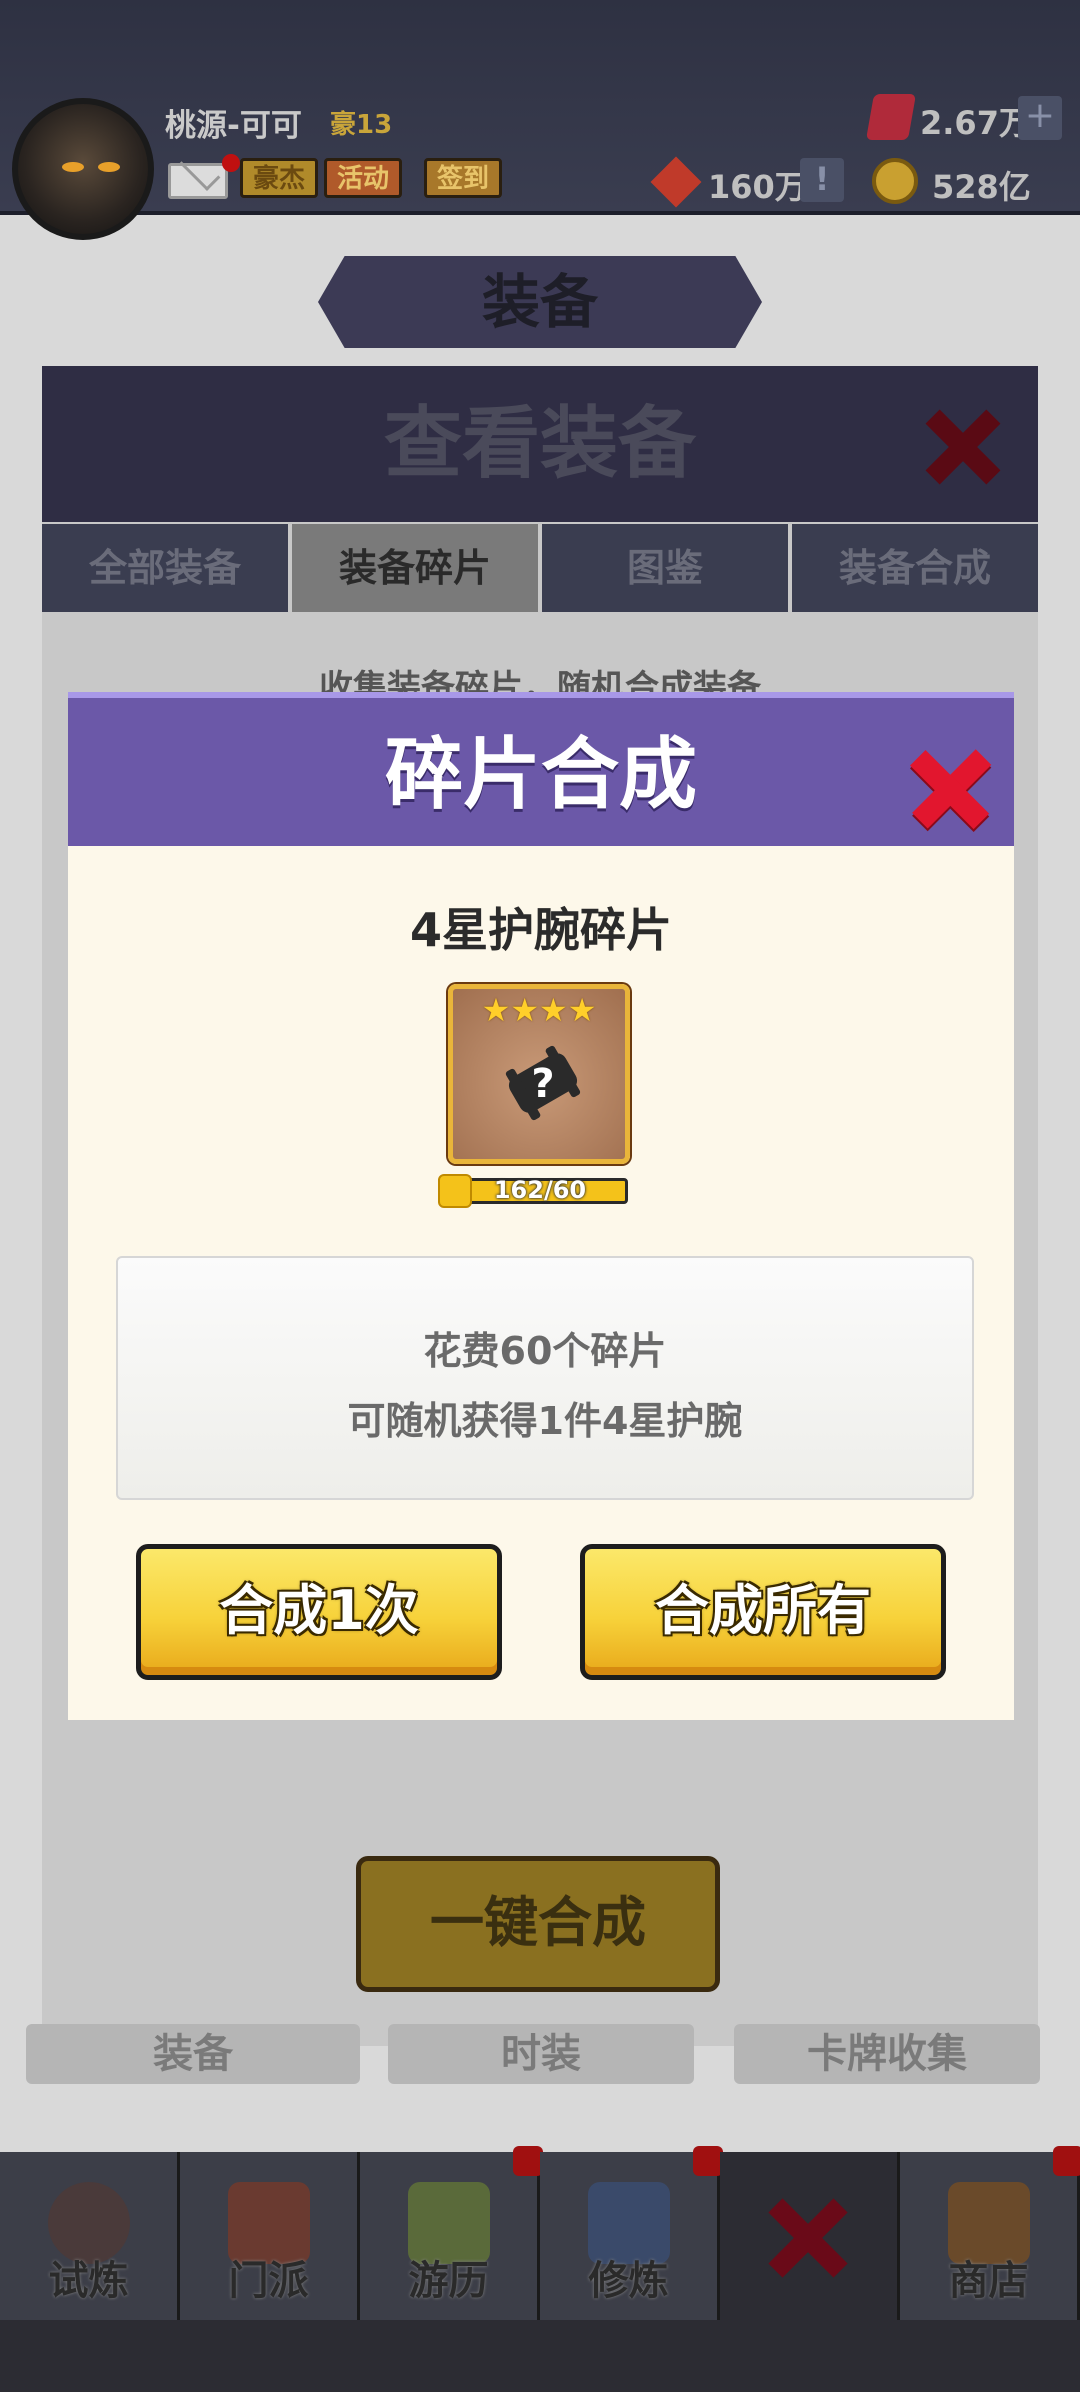 The width and height of the screenshot is (1080, 2392). What do you see at coordinates (539, 1010) in the screenshot?
I see `star-rating: ★★★★` at bounding box center [539, 1010].